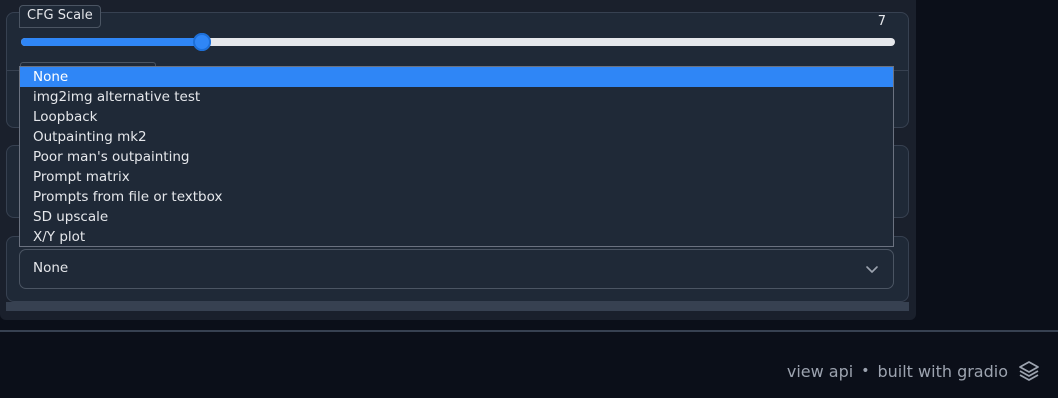 The image size is (1058, 398). What do you see at coordinates (456, 197) in the screenshot?
I see `dropdown-option: Prompts from file or textbox` at bounding box center [456, 197].